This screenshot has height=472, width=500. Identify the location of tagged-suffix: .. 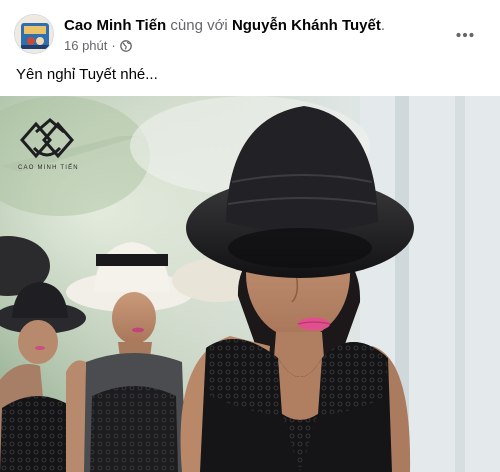
(383, 25).